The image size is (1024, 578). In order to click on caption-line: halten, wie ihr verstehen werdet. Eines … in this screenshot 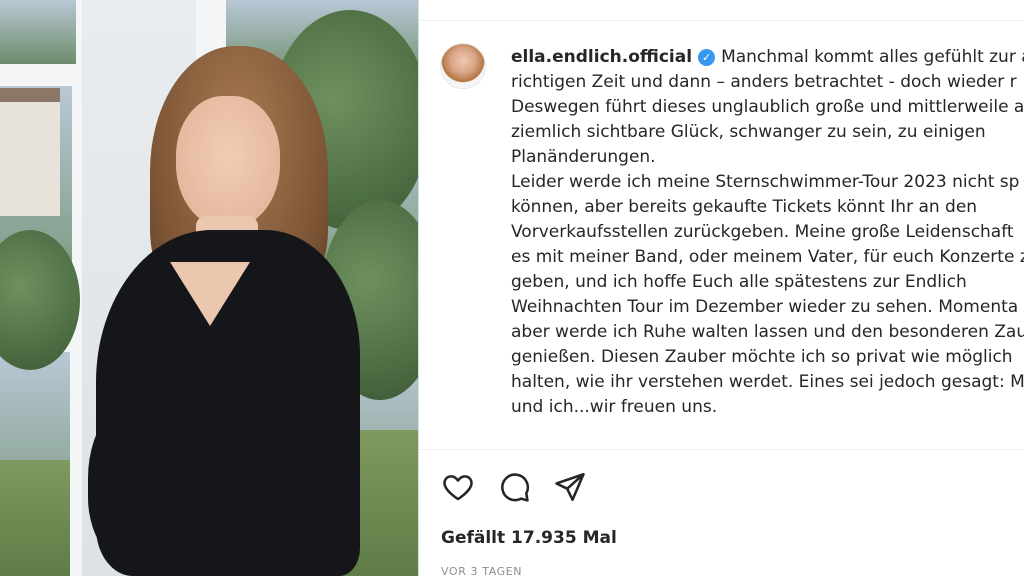, I will do `click(767, 382)`.